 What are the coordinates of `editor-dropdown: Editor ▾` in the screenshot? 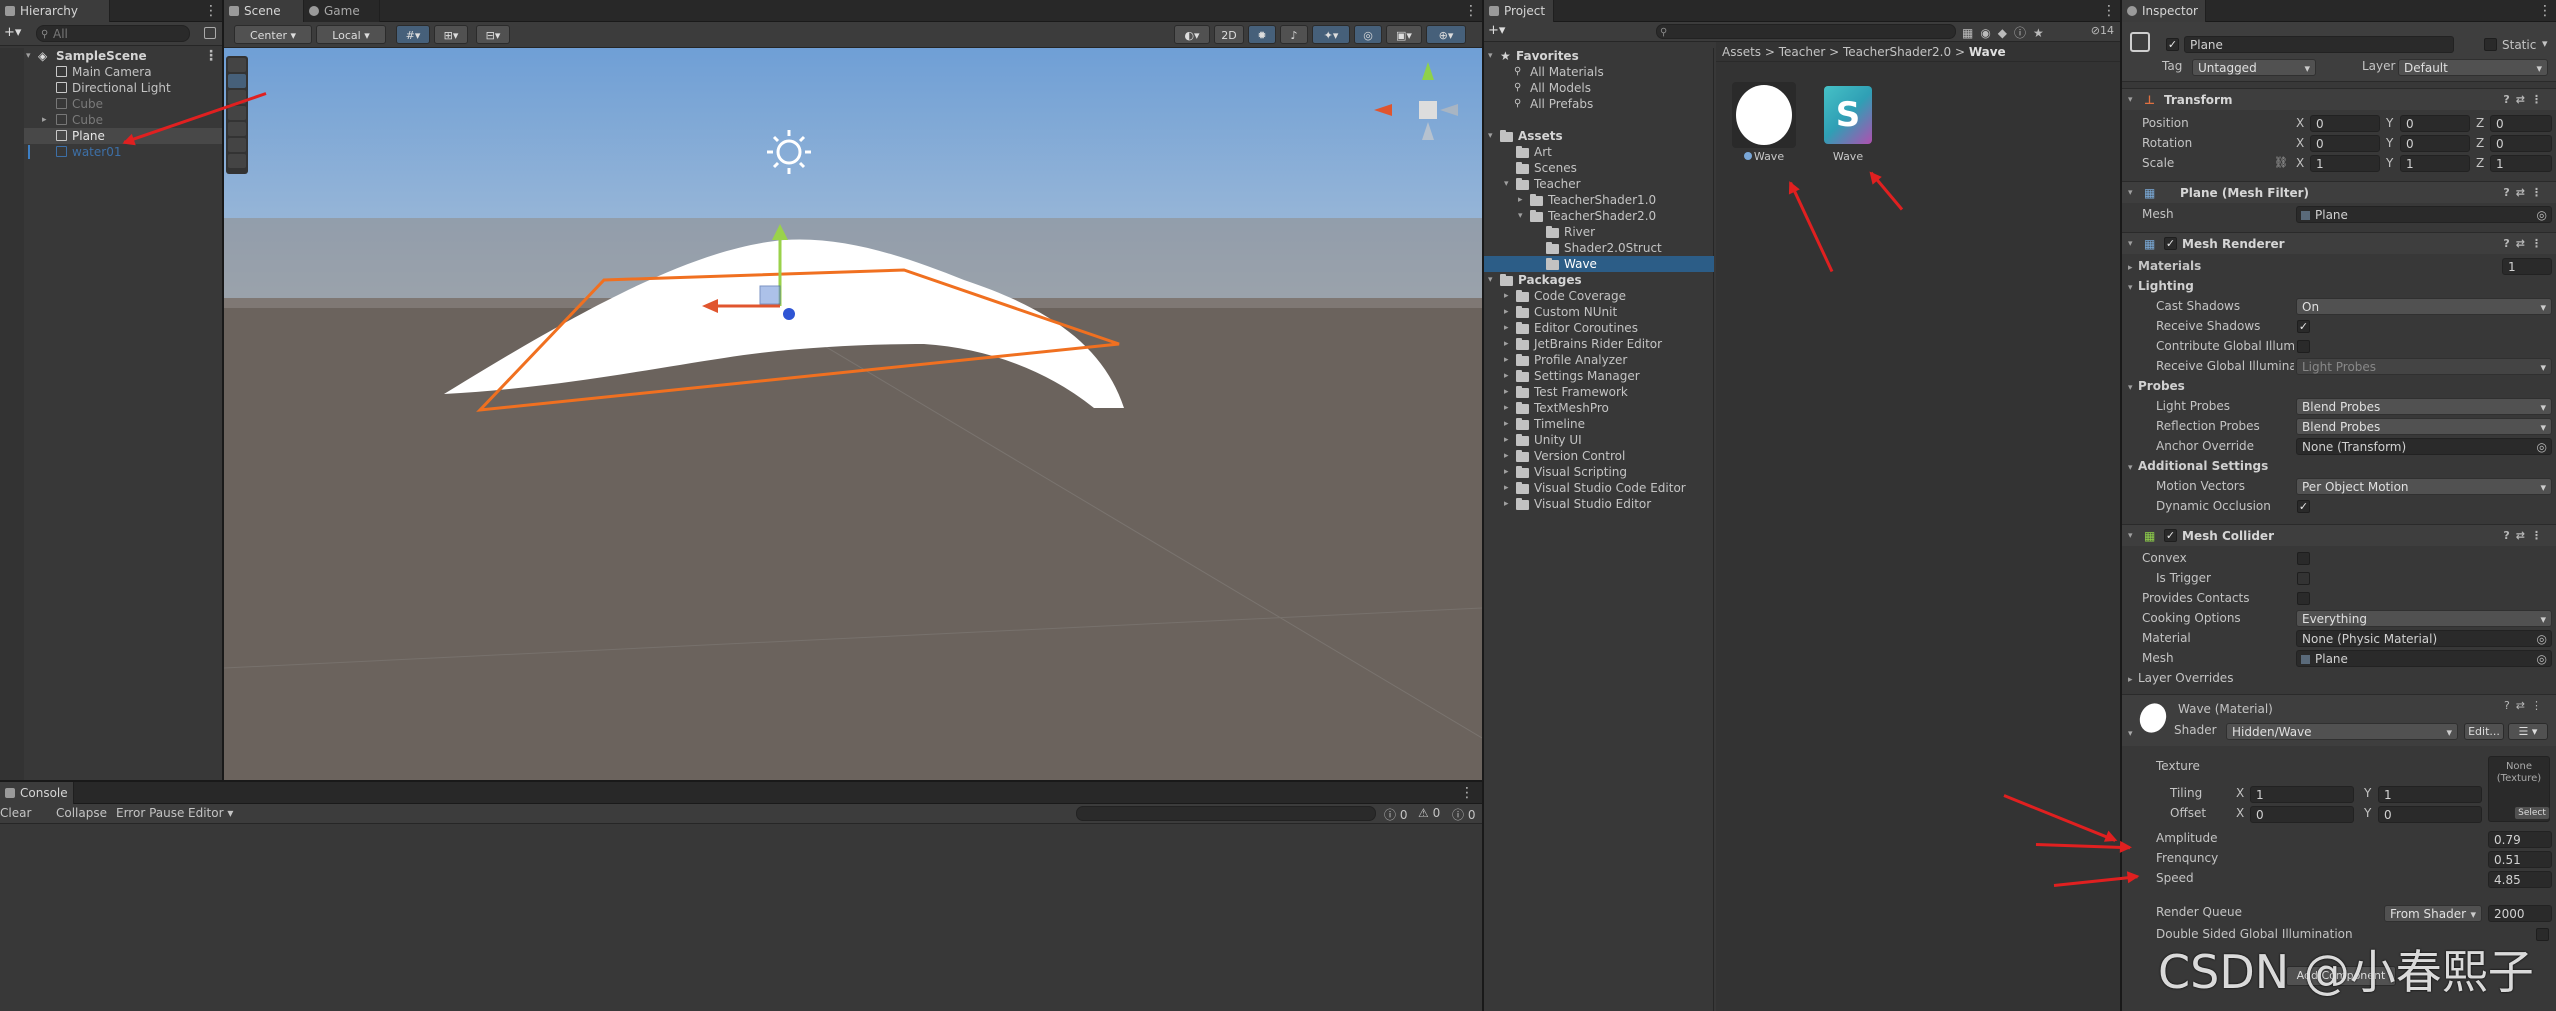 It's located at (210, 813).